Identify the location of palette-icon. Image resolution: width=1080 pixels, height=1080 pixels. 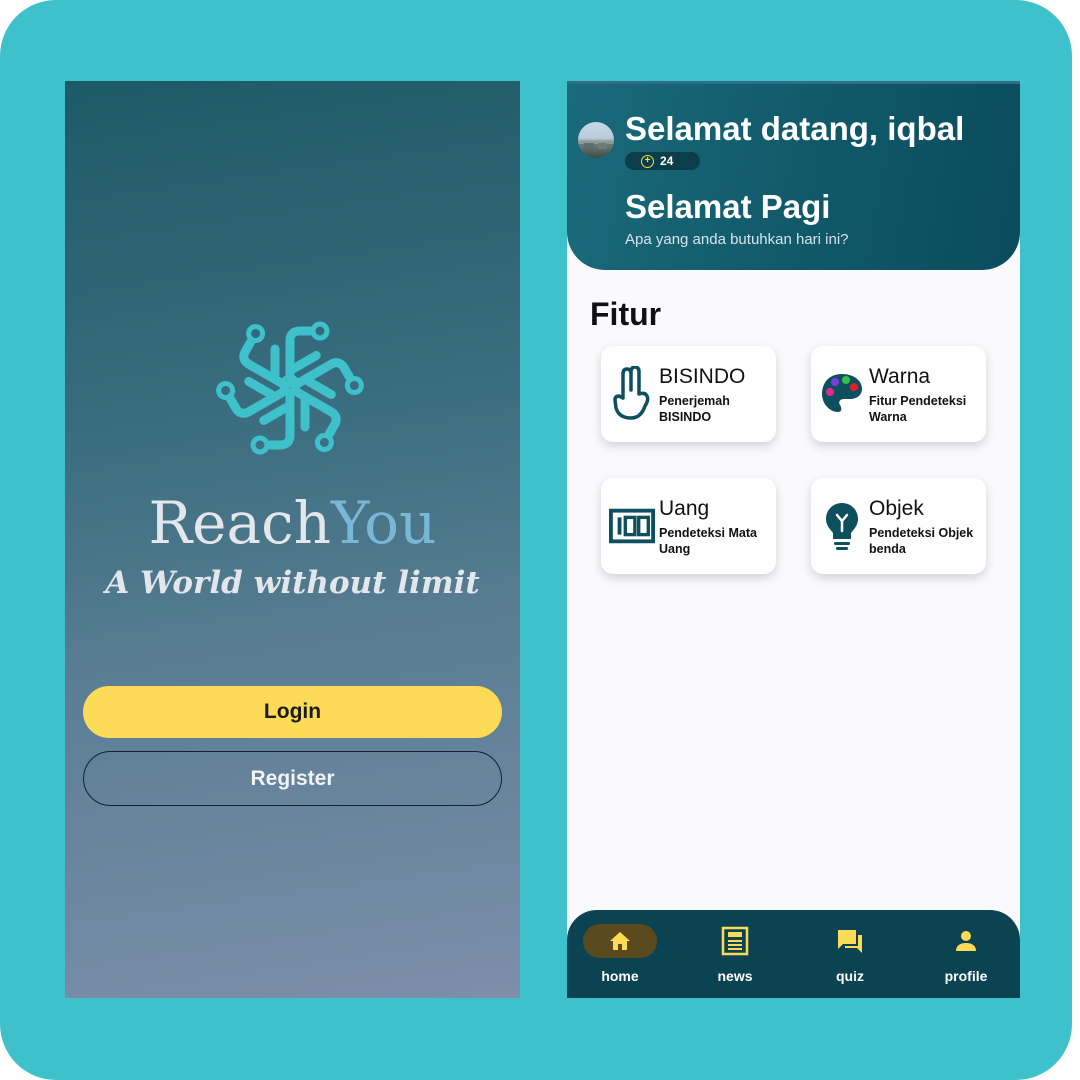
(842, 394).